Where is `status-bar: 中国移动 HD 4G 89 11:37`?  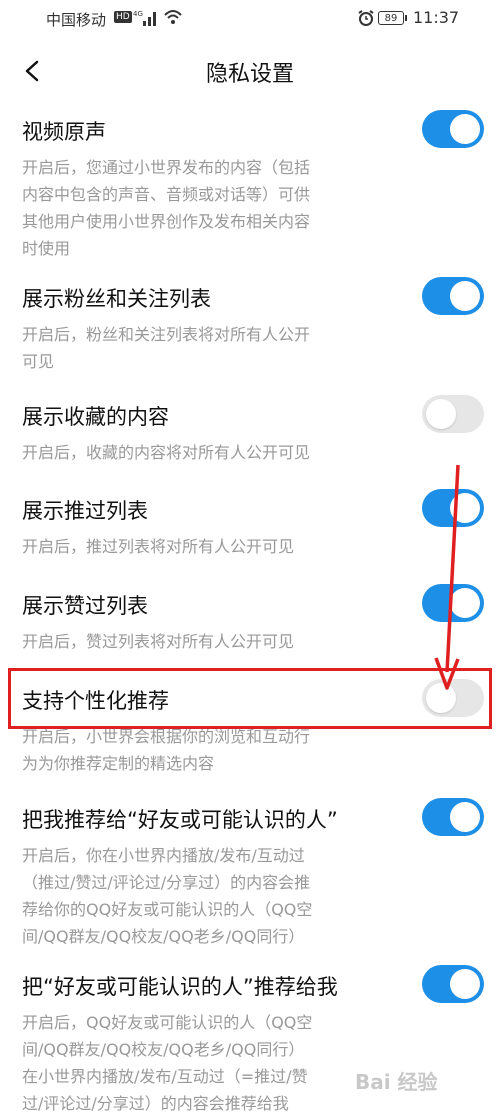 status-bar: 中国移动 HD 4G 89 11:37 is located at coordinates (250, 20).